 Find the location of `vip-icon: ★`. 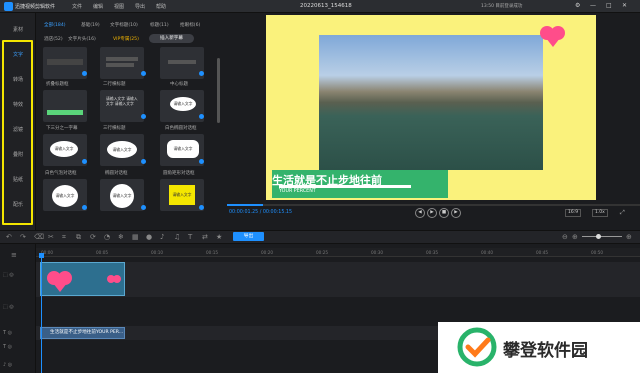

vip-icon: ★ is located at coordinates (219, 237).